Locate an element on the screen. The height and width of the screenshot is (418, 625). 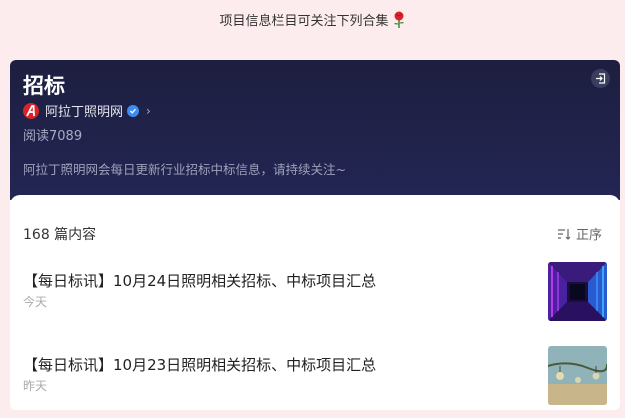
author-name: 阿拉丁照明网 is located at coordinates (84, 112).